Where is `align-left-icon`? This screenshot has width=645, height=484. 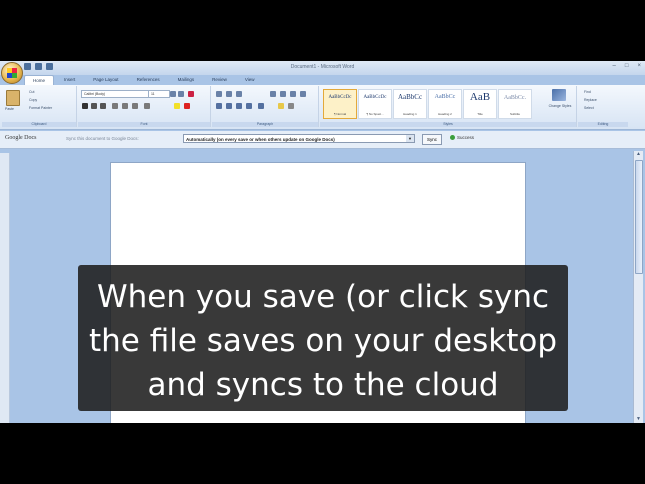 align-left-icon is located at coordinates (219, 106).